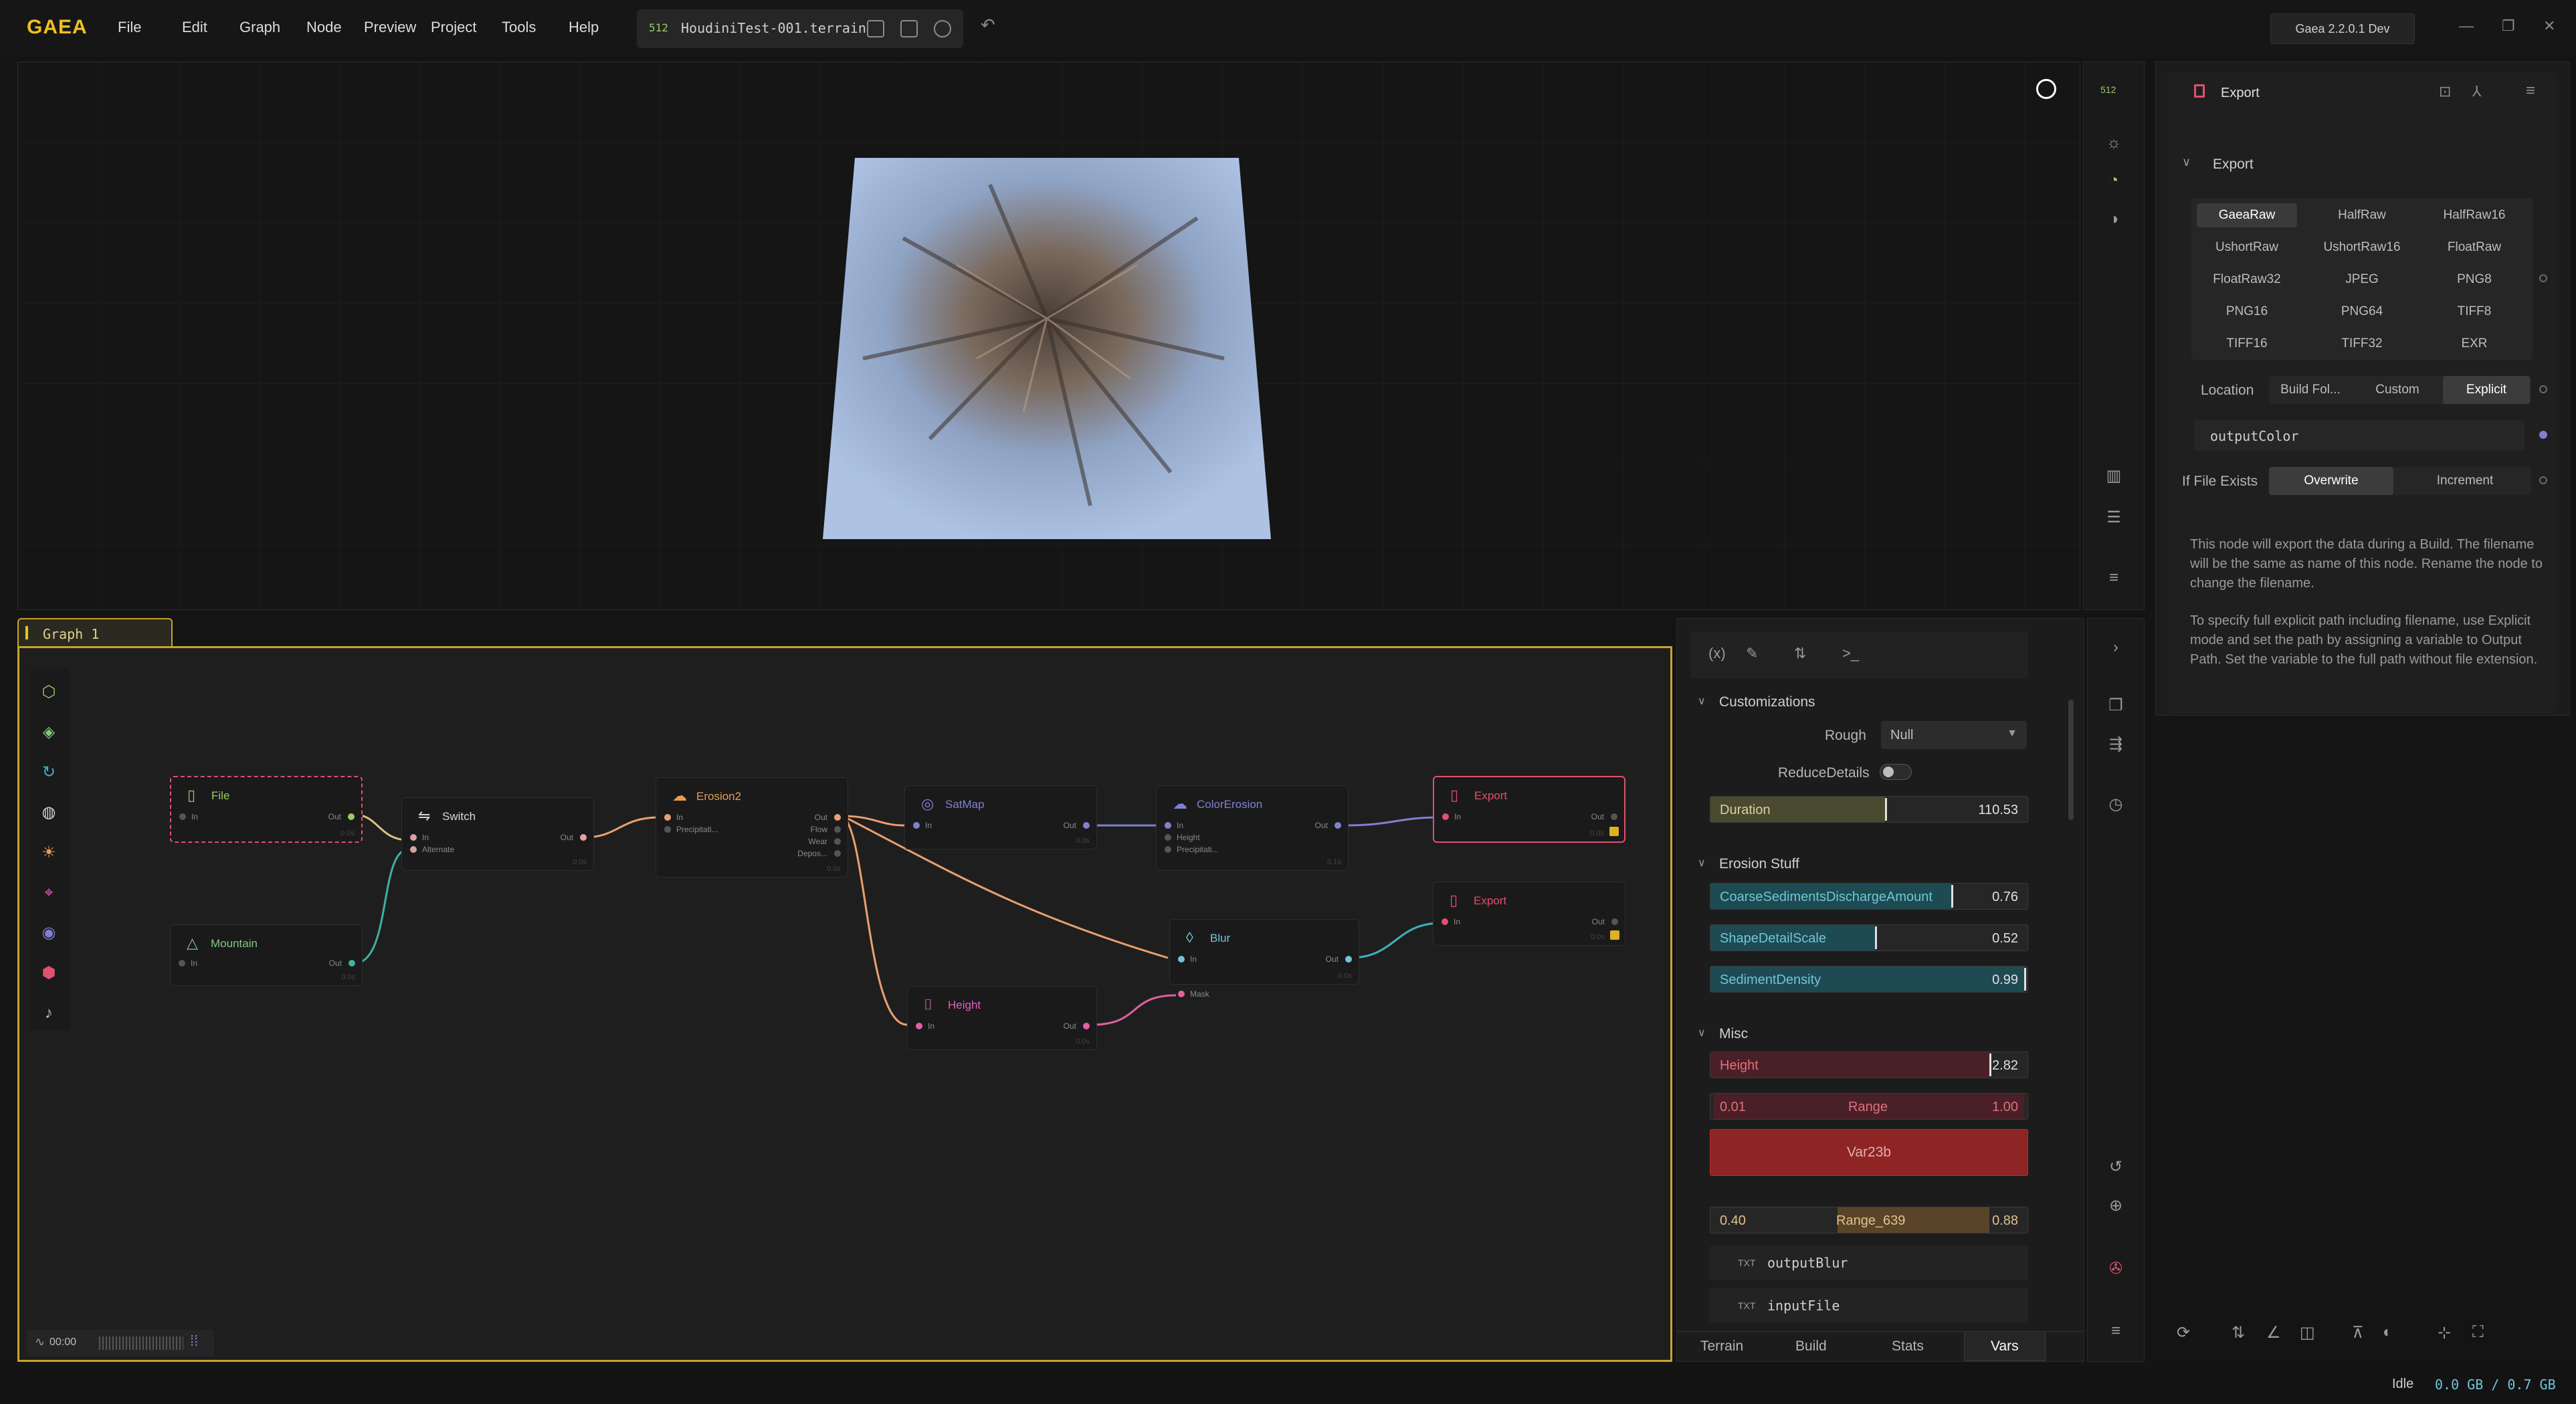  What do you see at coordinates (49, 973) in the screenshot?
I see `output-icon: ⬢` at bounding box center [49, 973].